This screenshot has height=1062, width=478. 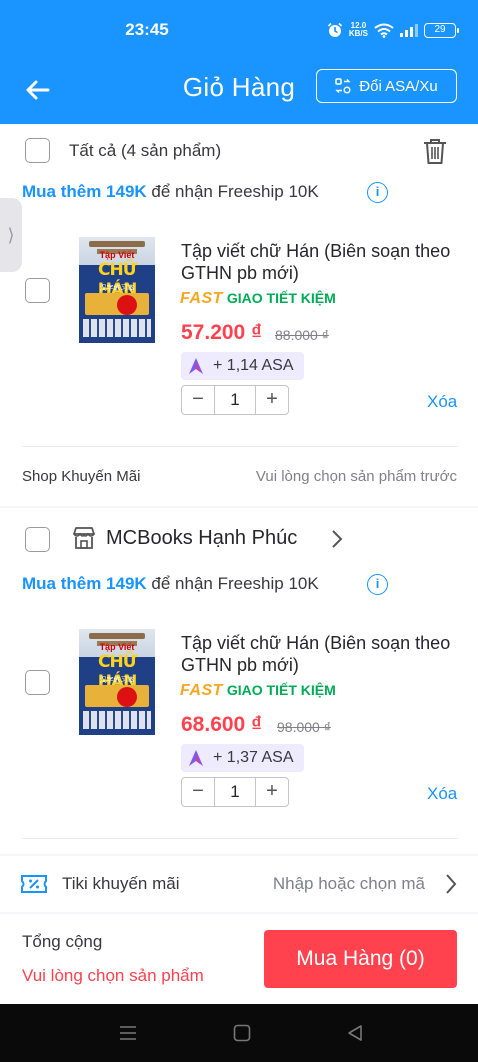 I want to click on product-old-price: 88.000 ₫, so click(x=302, y=335).